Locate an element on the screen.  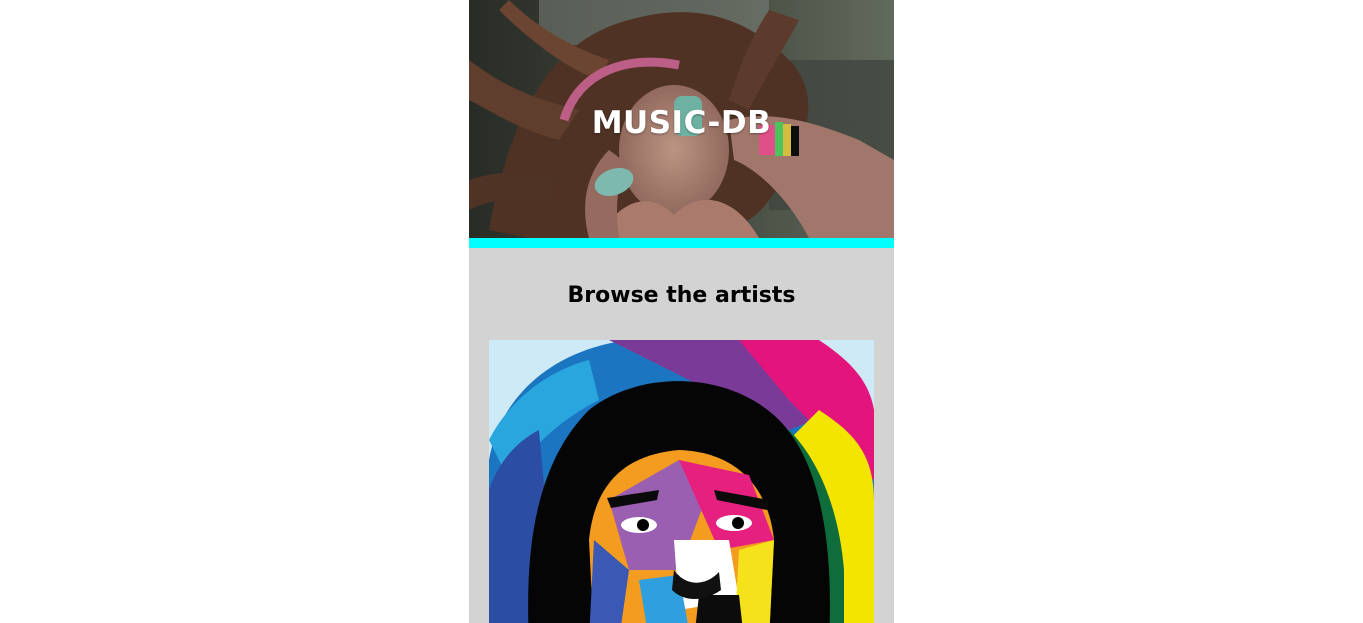
site-title: MUSIC-DB is located at coordinates (681, 123).